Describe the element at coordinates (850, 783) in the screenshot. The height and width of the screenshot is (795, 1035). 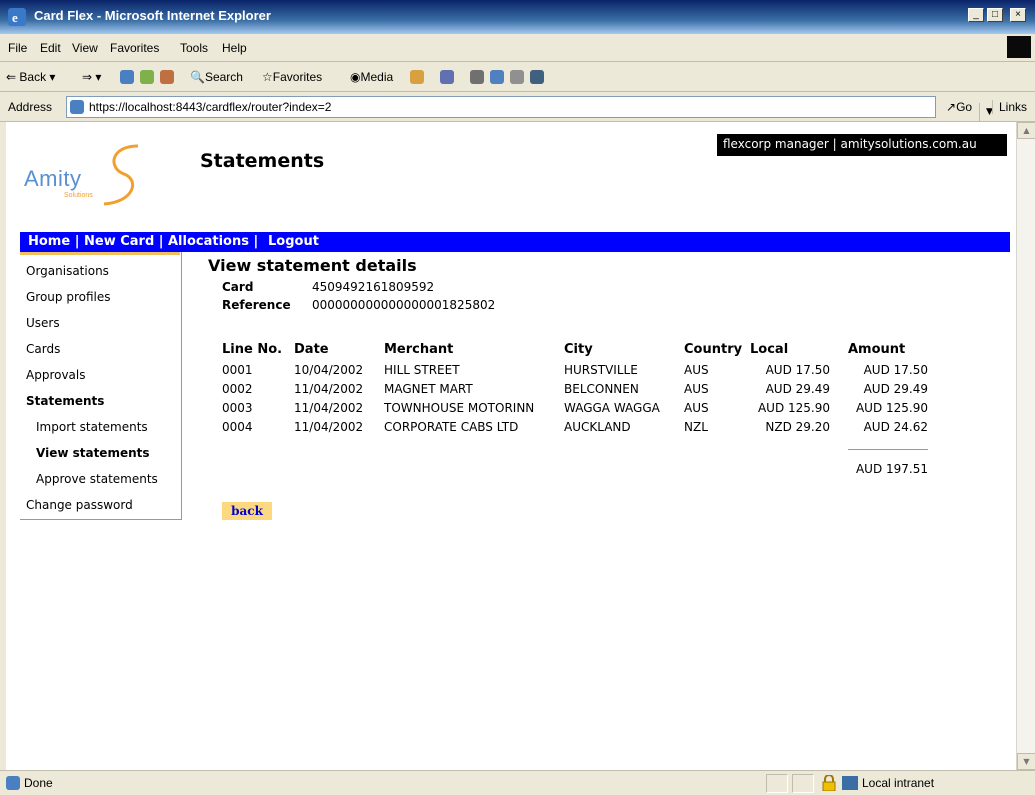
I see `intranet-zone-icon` at that location.